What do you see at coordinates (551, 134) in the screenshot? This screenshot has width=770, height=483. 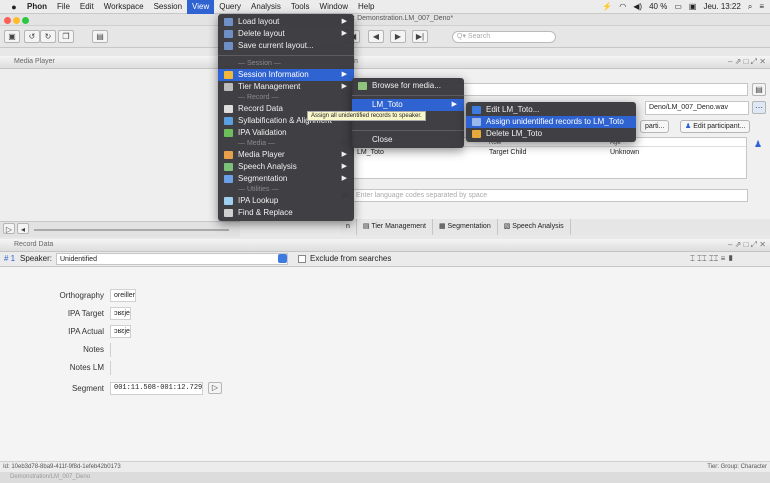 I see `menu-item-delete-lm-toto: Delete LM_Toto` at bounding box center [551, 134].